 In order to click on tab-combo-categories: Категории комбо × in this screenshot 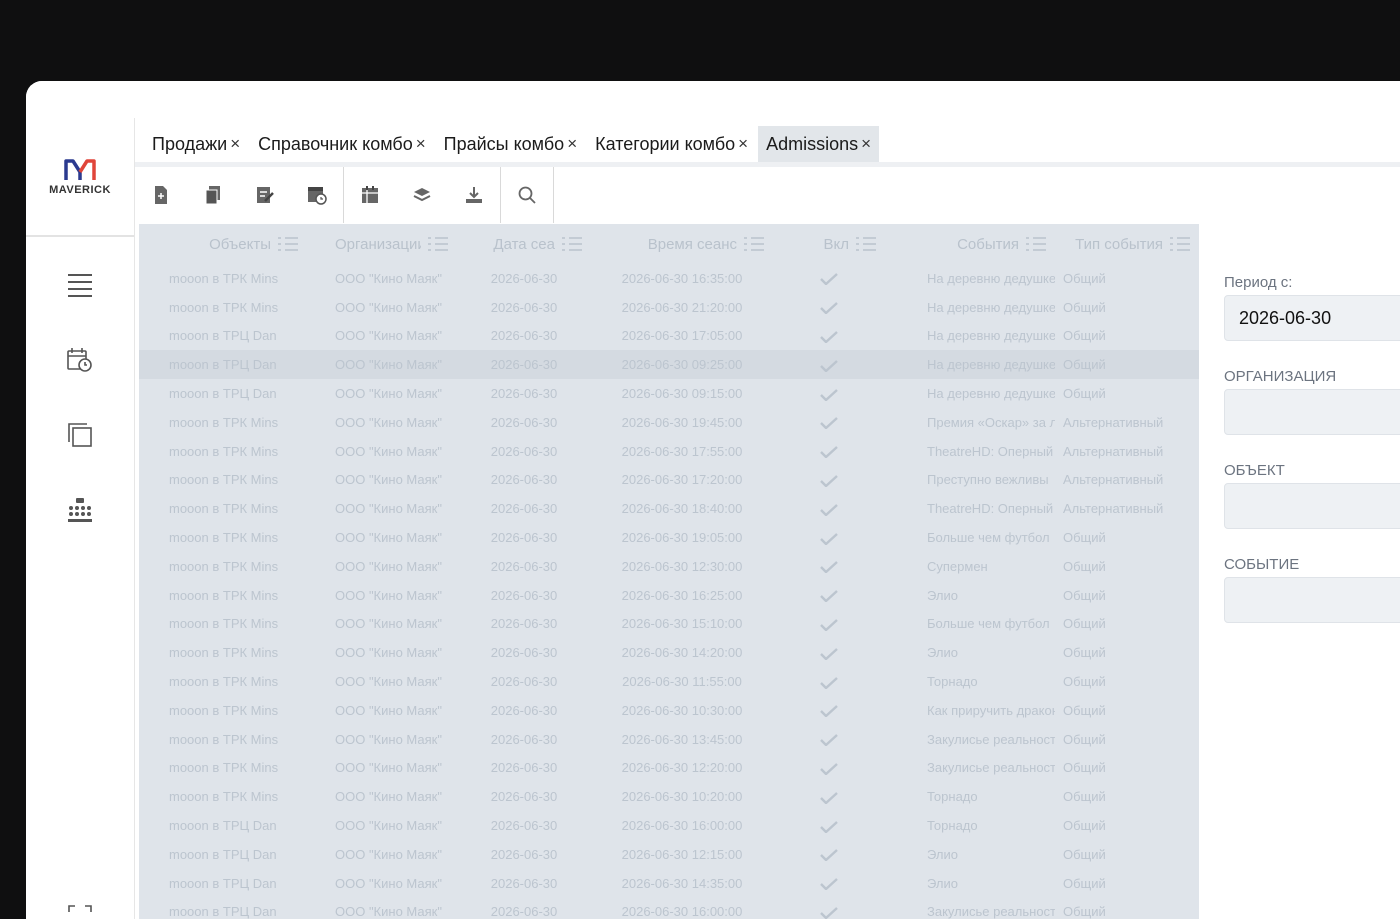, I will do `click(671, 144)`.